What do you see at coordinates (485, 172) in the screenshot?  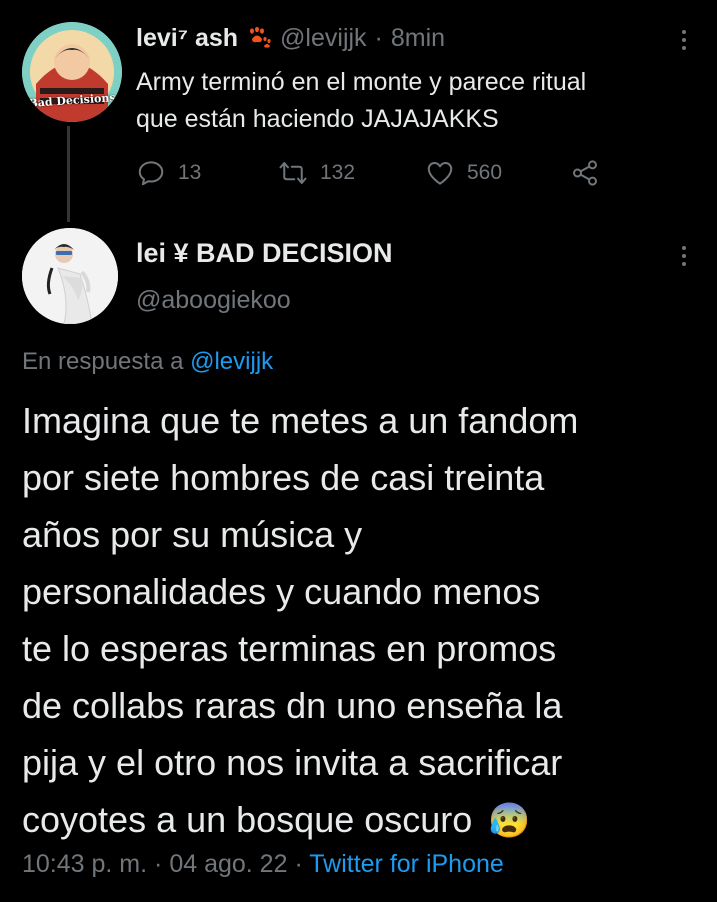 I see `like-count: 560` at bounding box center [485, 172].